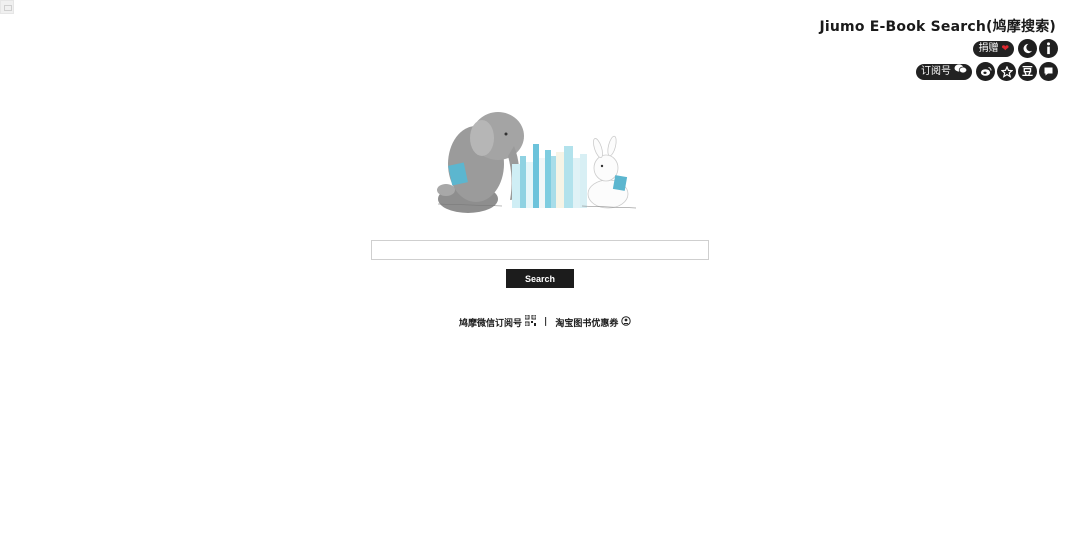  What do you see at coordinates (549, 176) in the screenshot?
I see `books-illustration` at bounding box center [549, 176].